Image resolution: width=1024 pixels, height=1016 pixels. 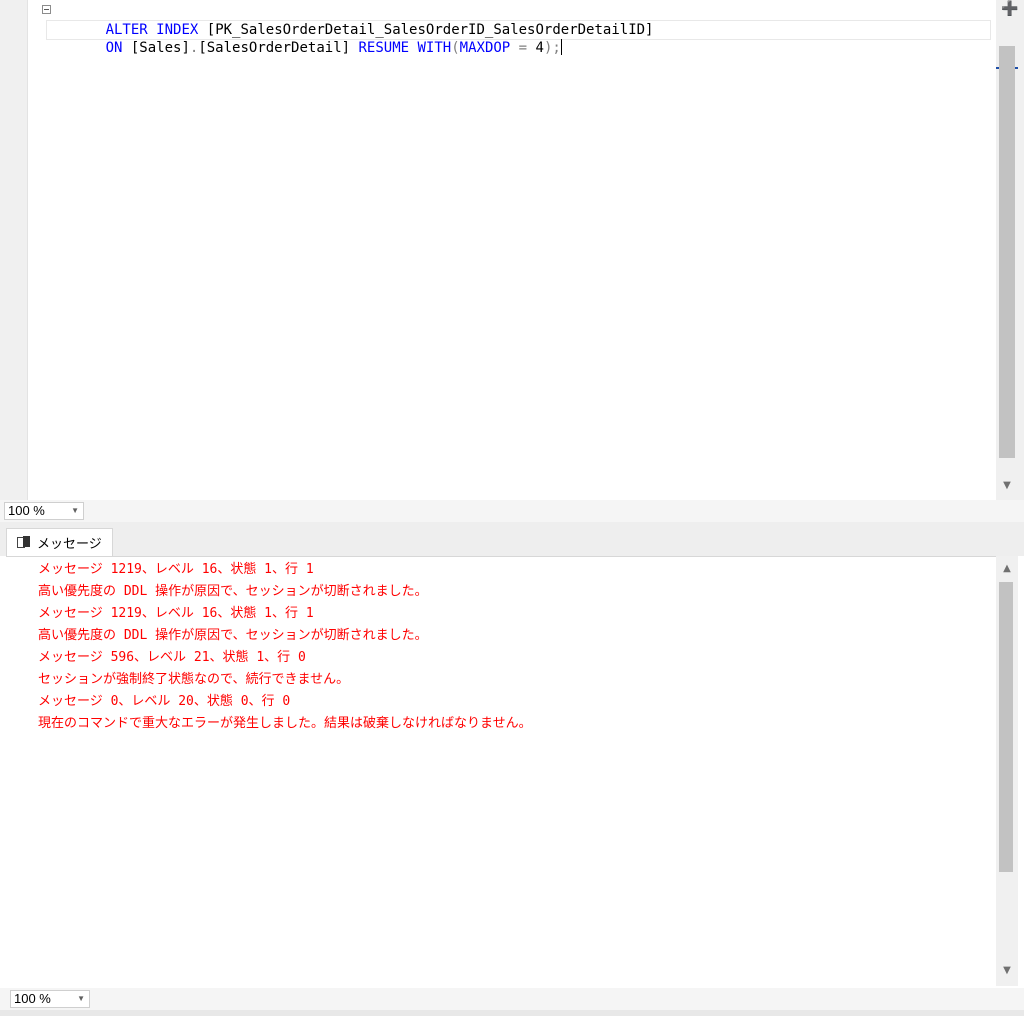 I want to click on editor-zoom-value: 100 %, so click(x=26, y=510).